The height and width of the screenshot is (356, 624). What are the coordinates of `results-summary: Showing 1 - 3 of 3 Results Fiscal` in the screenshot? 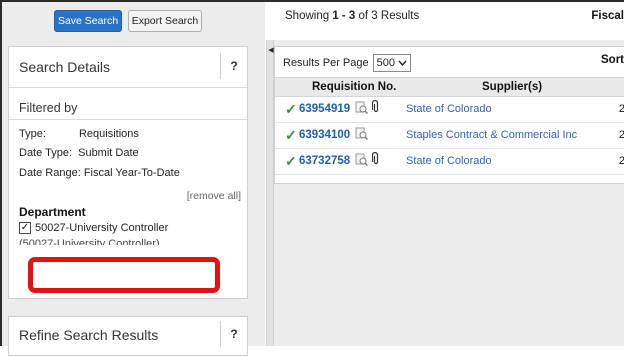 It's located at (449, 21).